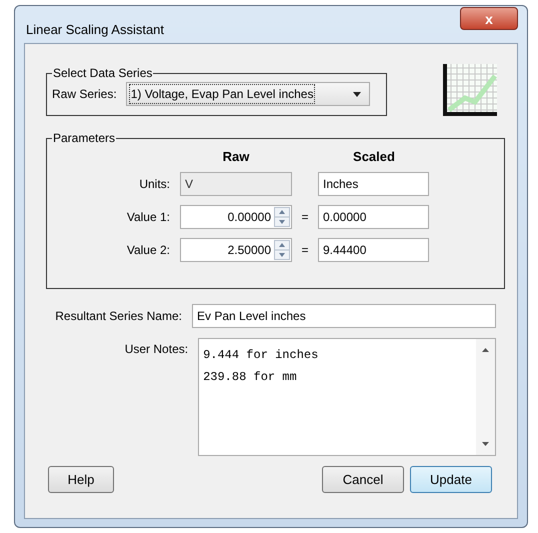 The height and width of the screenshot is (533, 538). What do you see at coordinates (451, 479) in the screenshot?
I see `dialog-button: Update` at bounding box center [451, 479].